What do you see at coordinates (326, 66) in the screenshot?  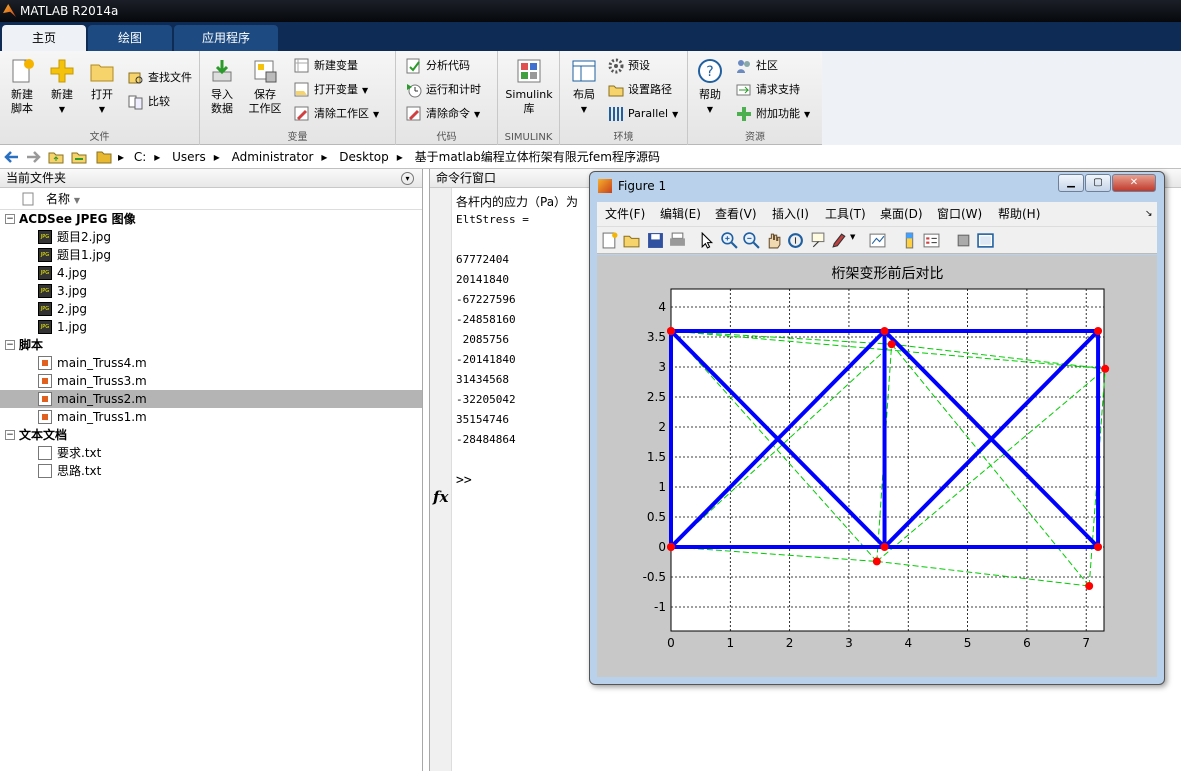 I see `new-variable-button: 新建变量` at bounding box center [326, 66].